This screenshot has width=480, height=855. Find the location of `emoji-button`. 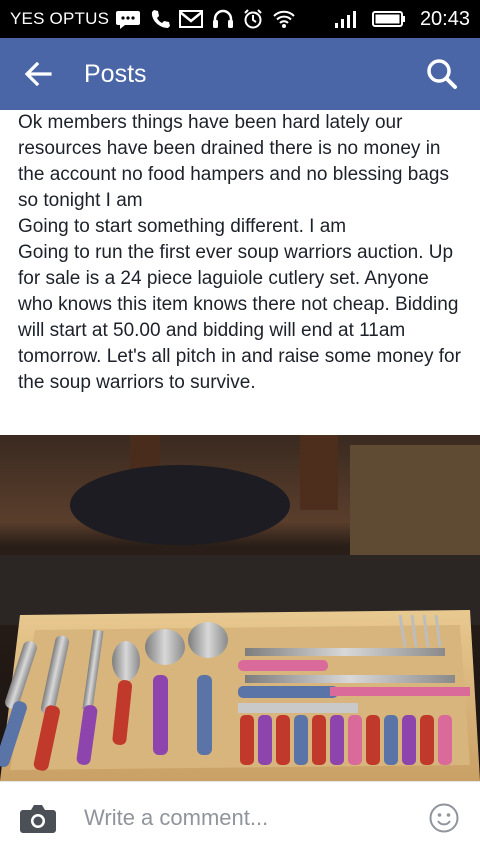

emoji-button is located at coordinates (444, 818).